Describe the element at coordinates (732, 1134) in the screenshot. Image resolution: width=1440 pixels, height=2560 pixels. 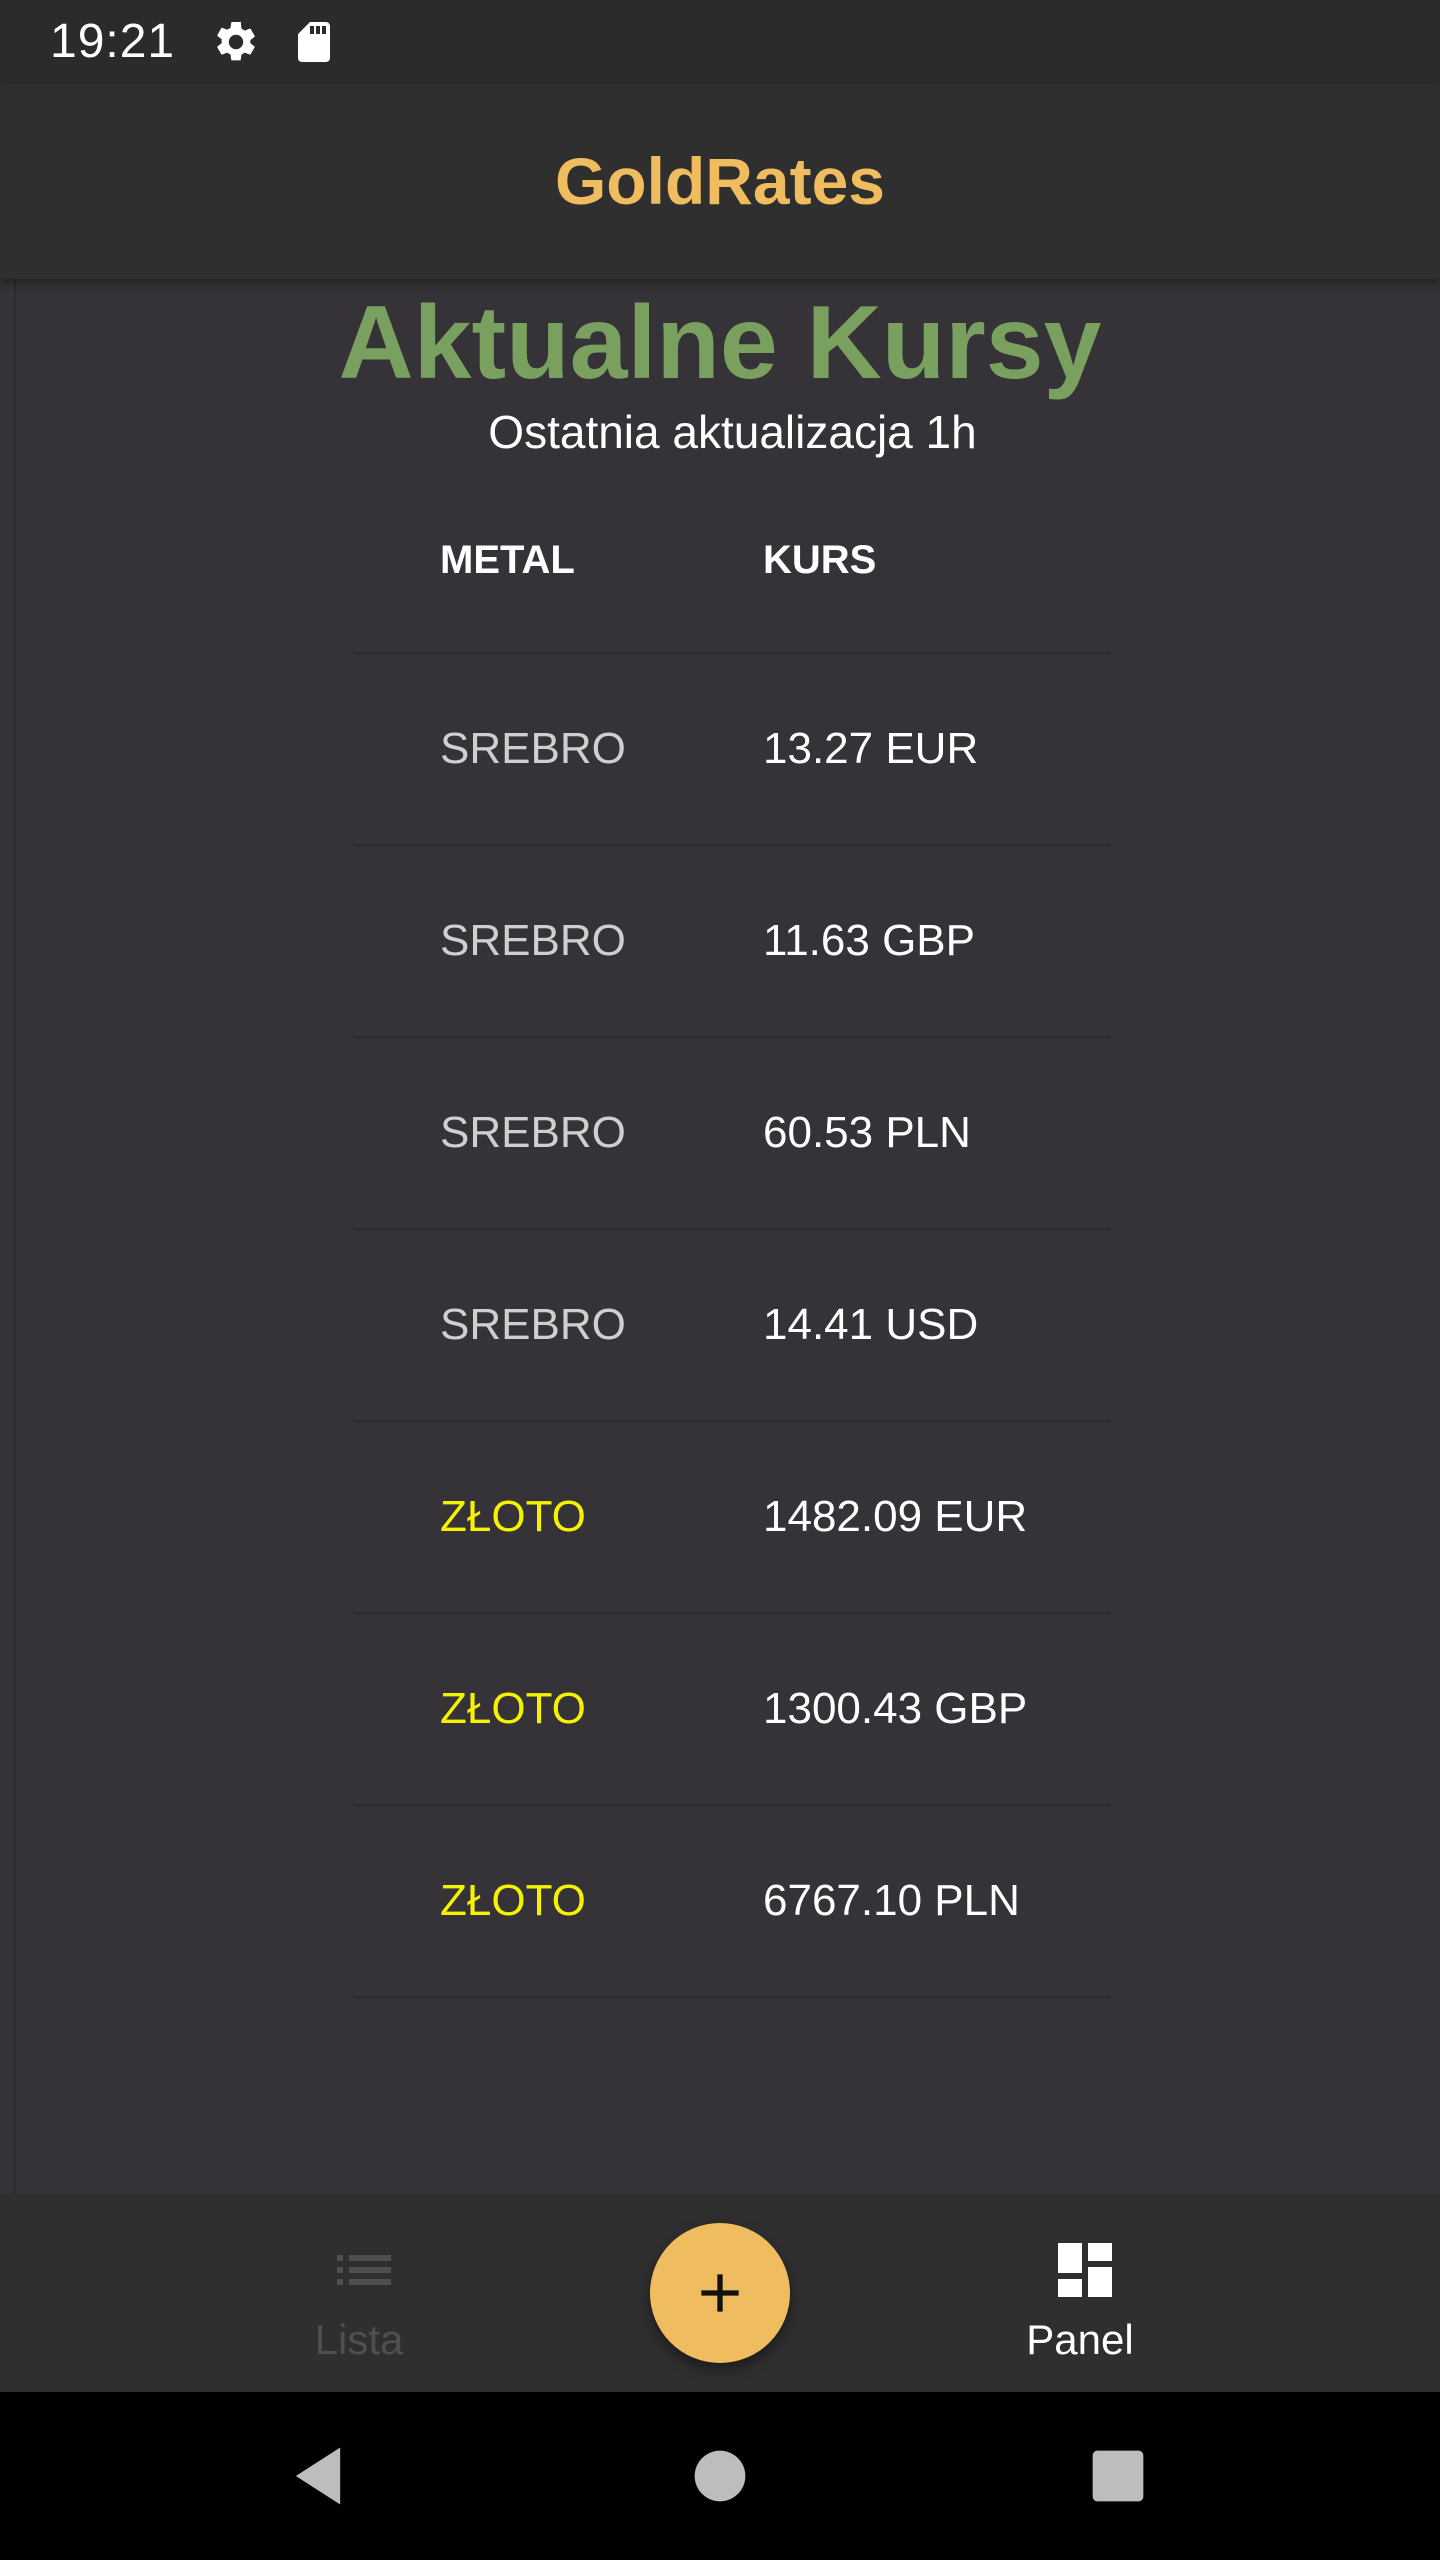
I see `table-row: SREBRO 60.53 PLN` at that location.